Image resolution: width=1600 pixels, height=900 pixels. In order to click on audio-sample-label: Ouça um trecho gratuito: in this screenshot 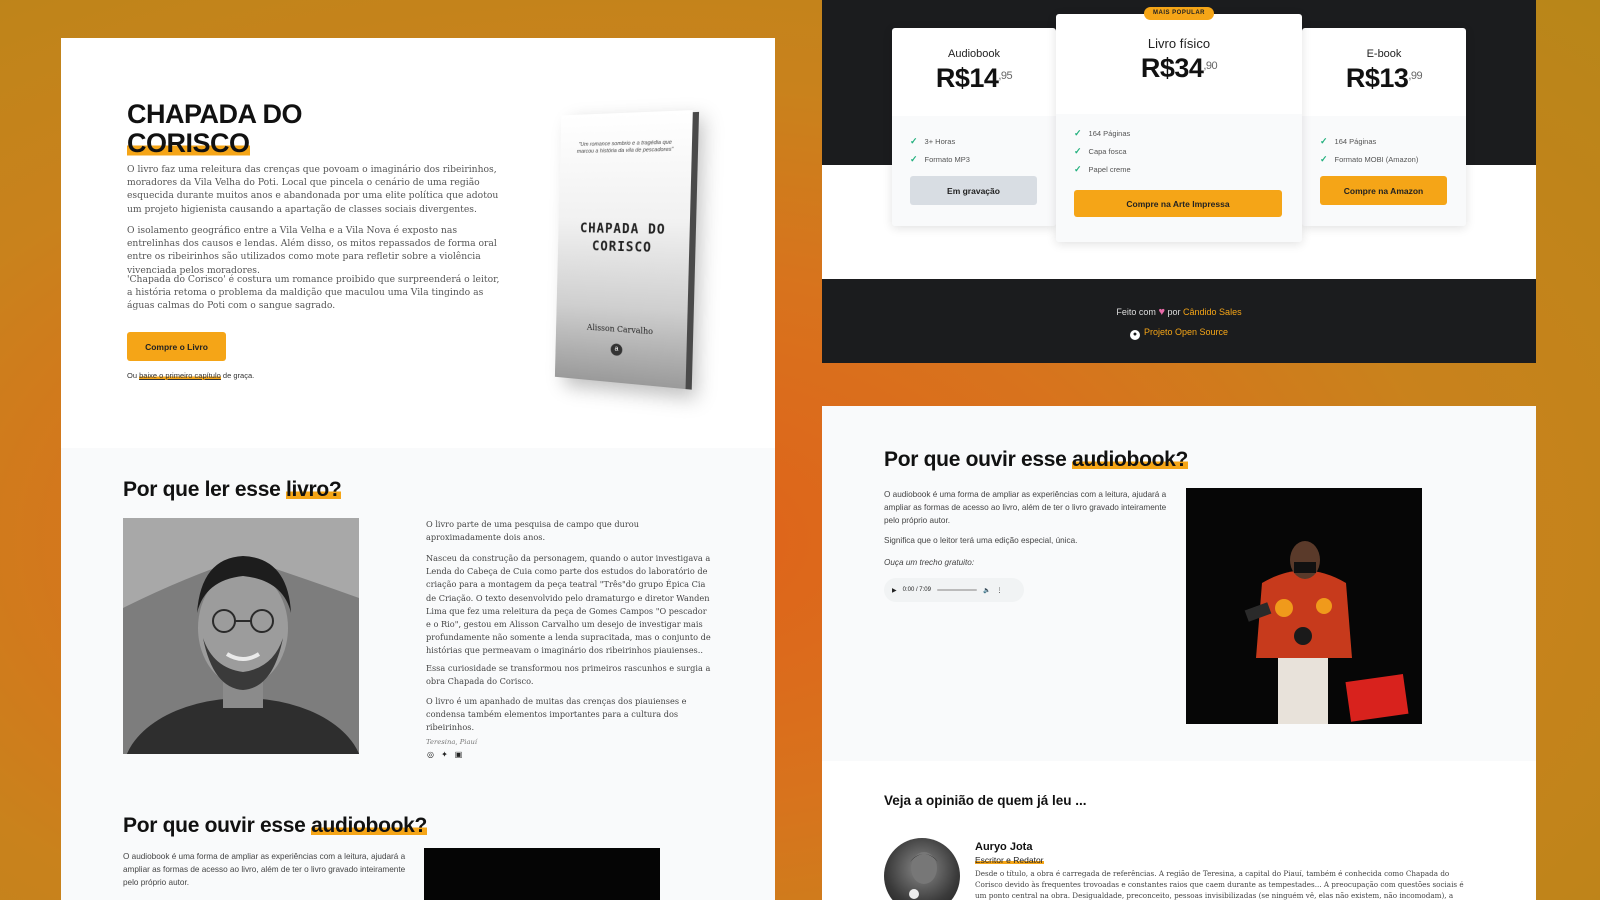, I will do `click(929, 562)`.